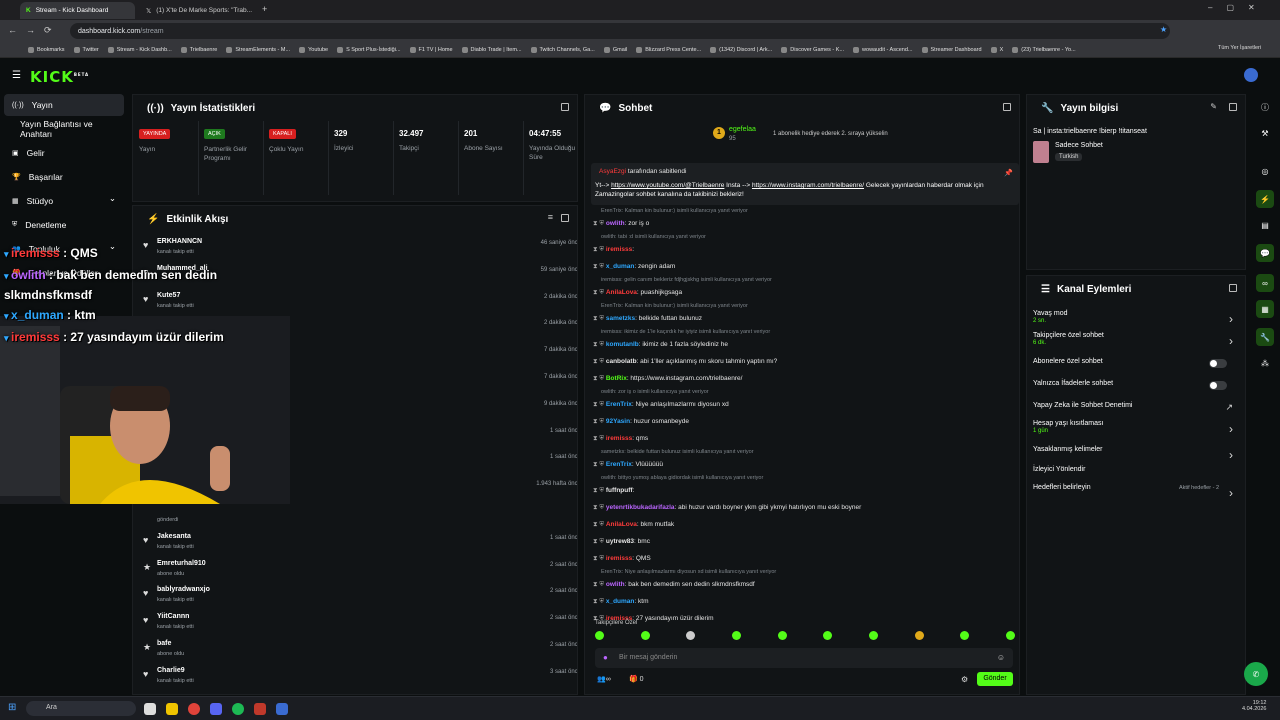 This screenshot has height=720, width=1280. I want to click on folder-icon, so click(172, 709).